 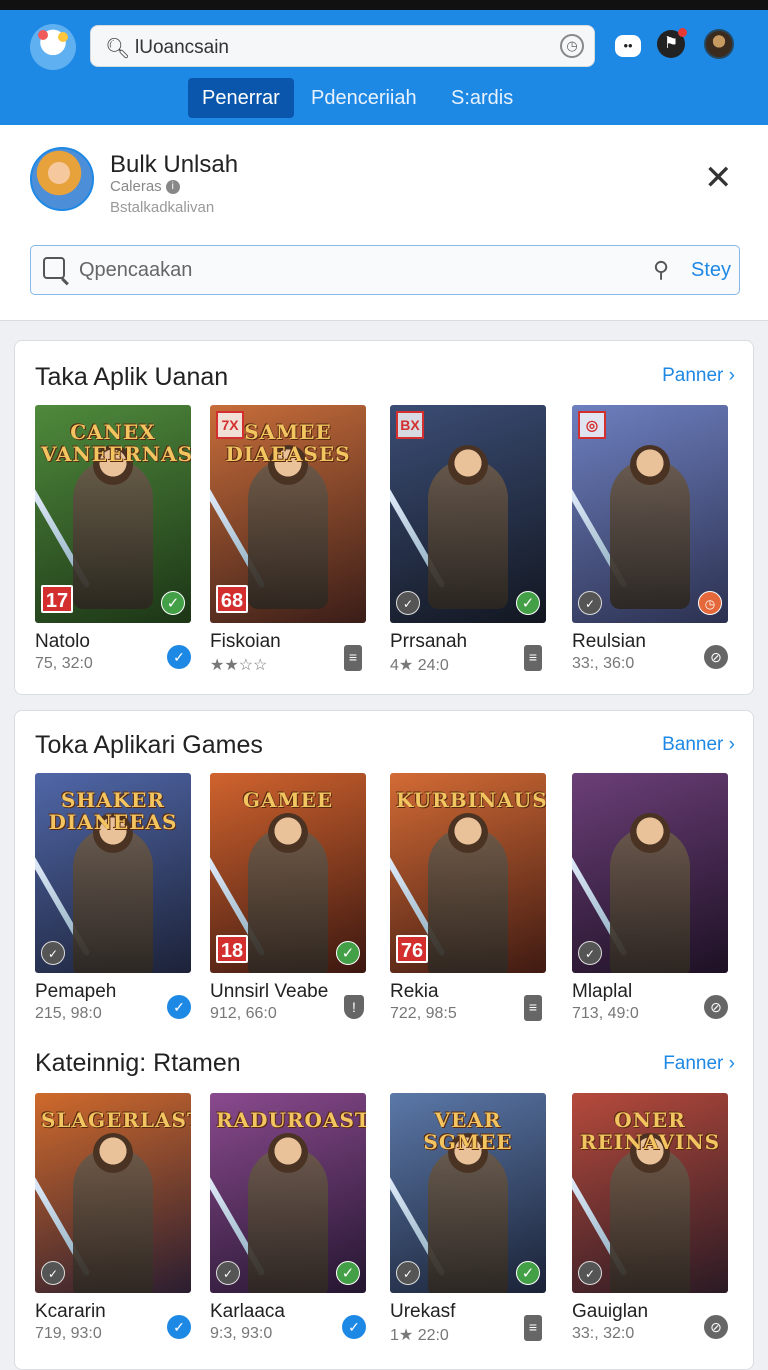 I want to click on user-avatar, so click(x=719, y=44).